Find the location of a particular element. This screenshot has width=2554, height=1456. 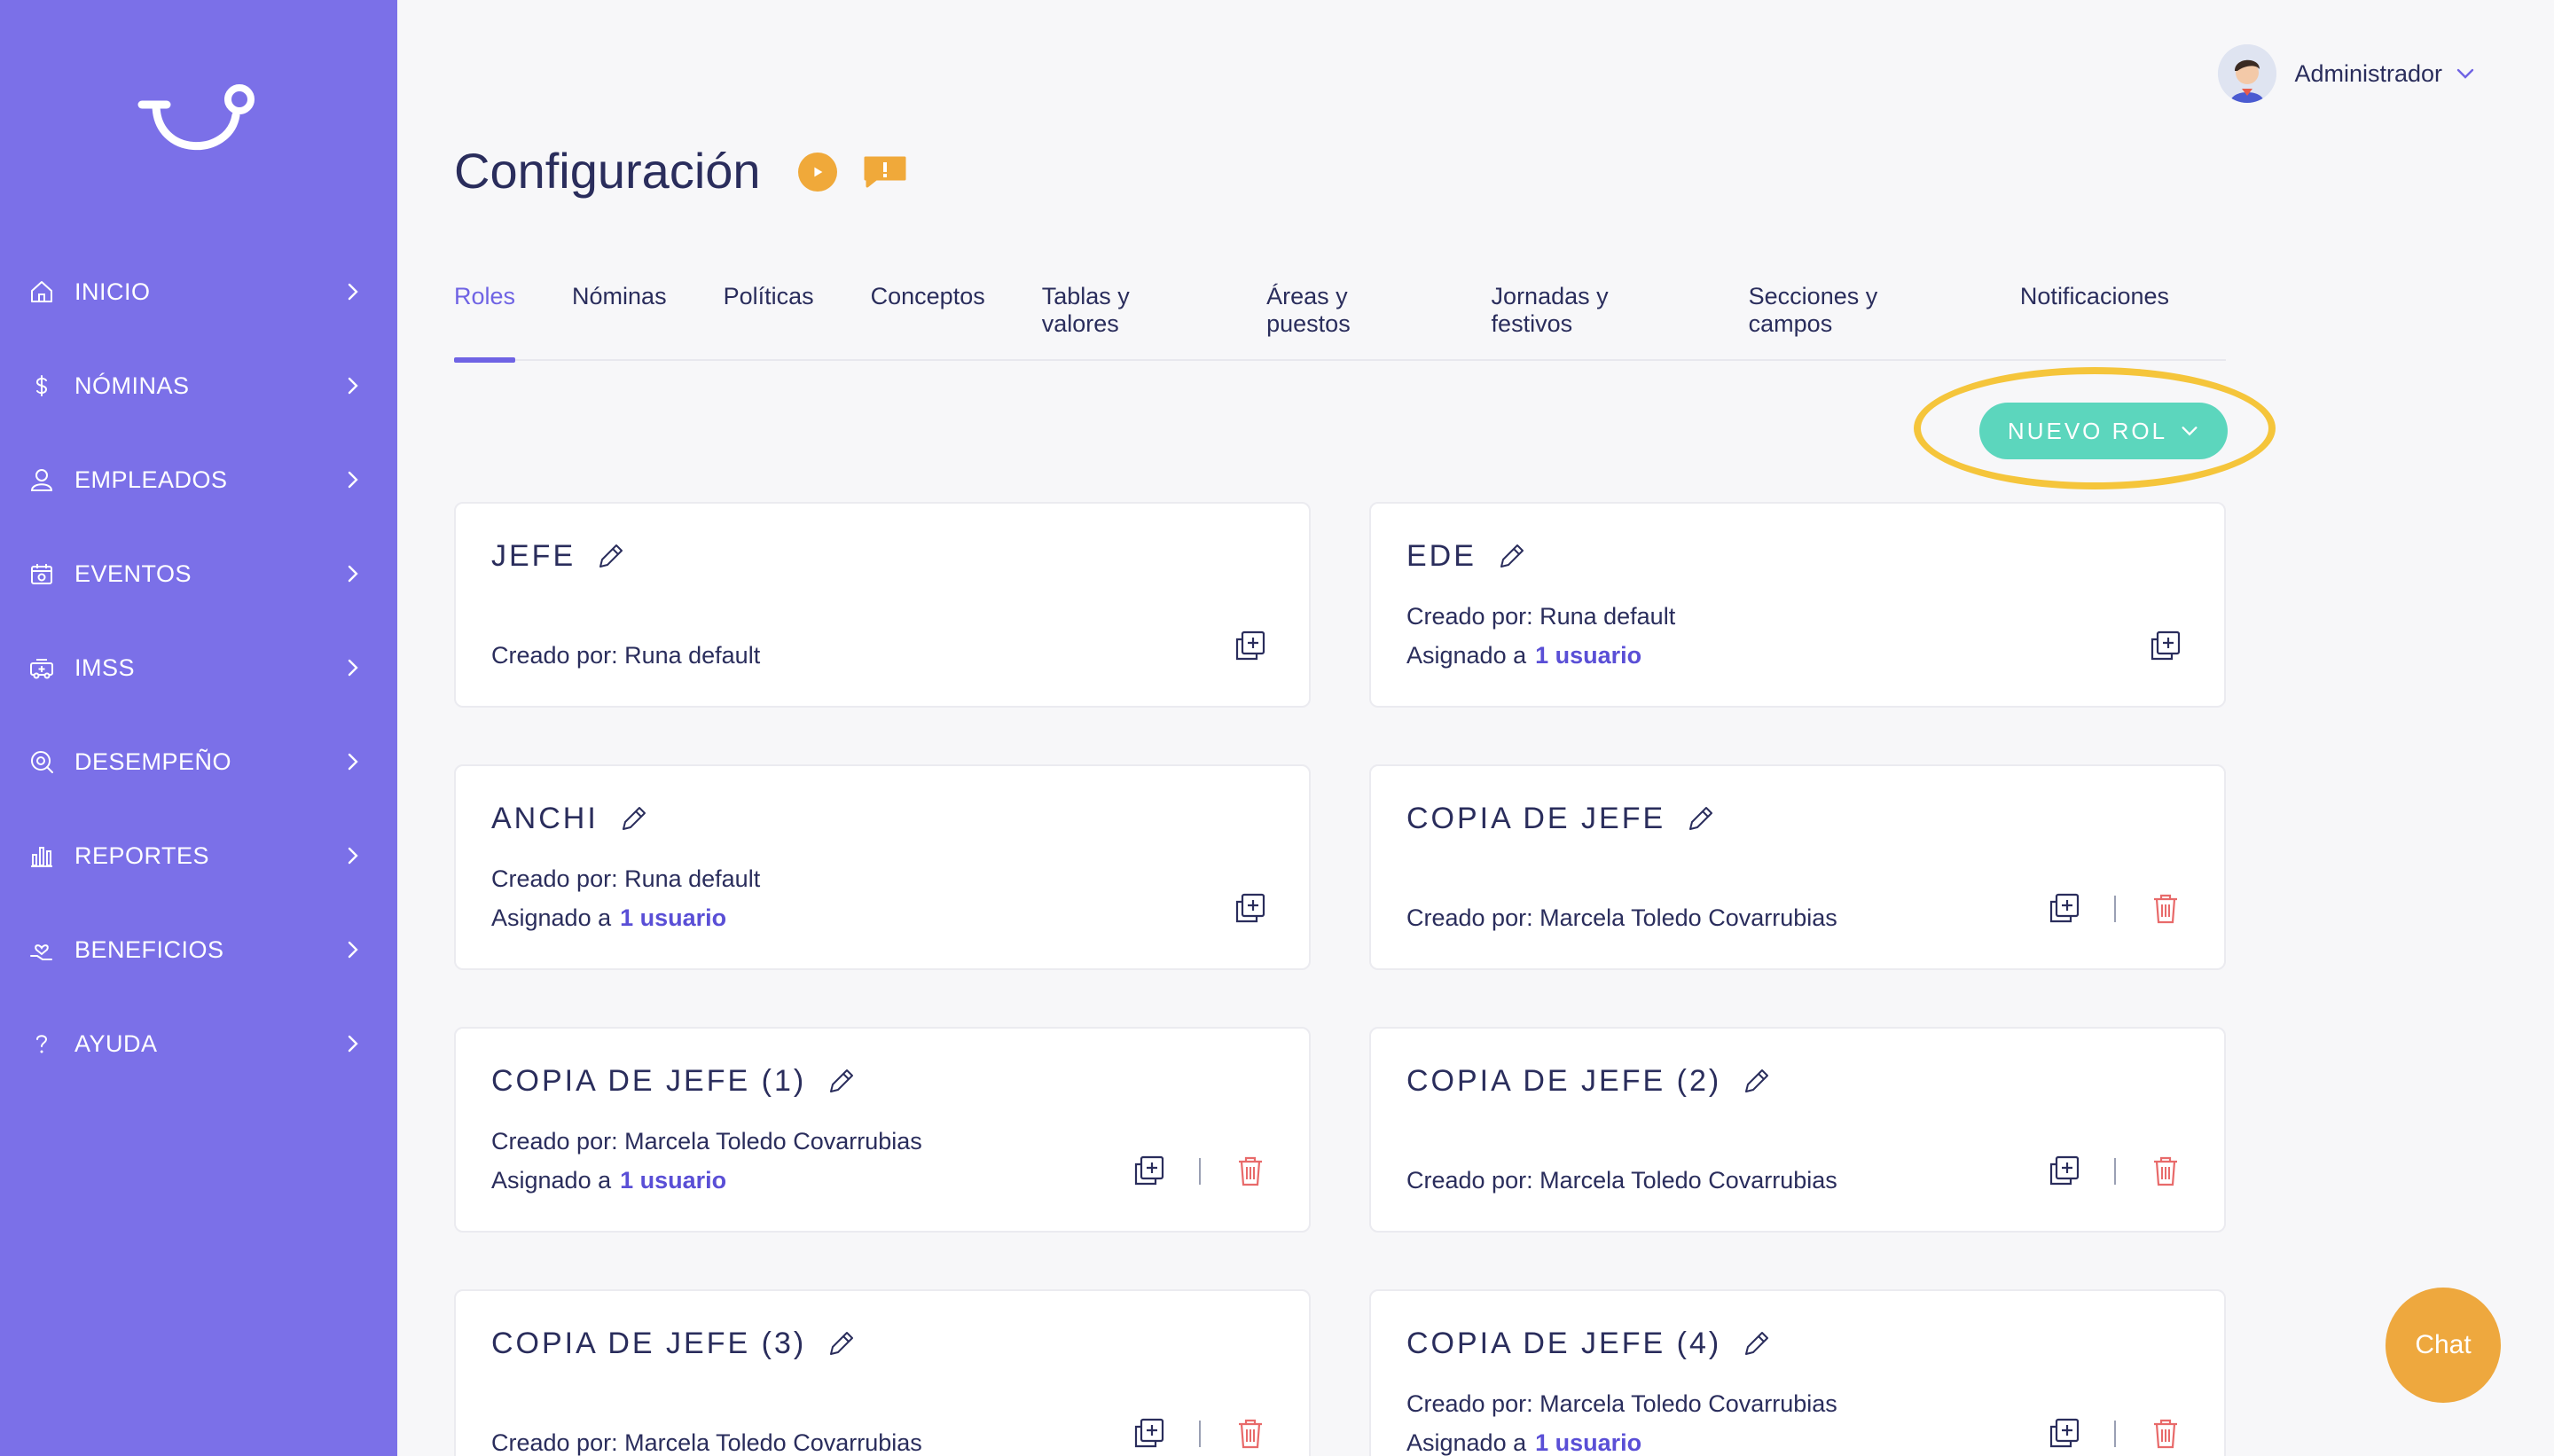

role-title: EDE is located at coordinates (1441, 556).